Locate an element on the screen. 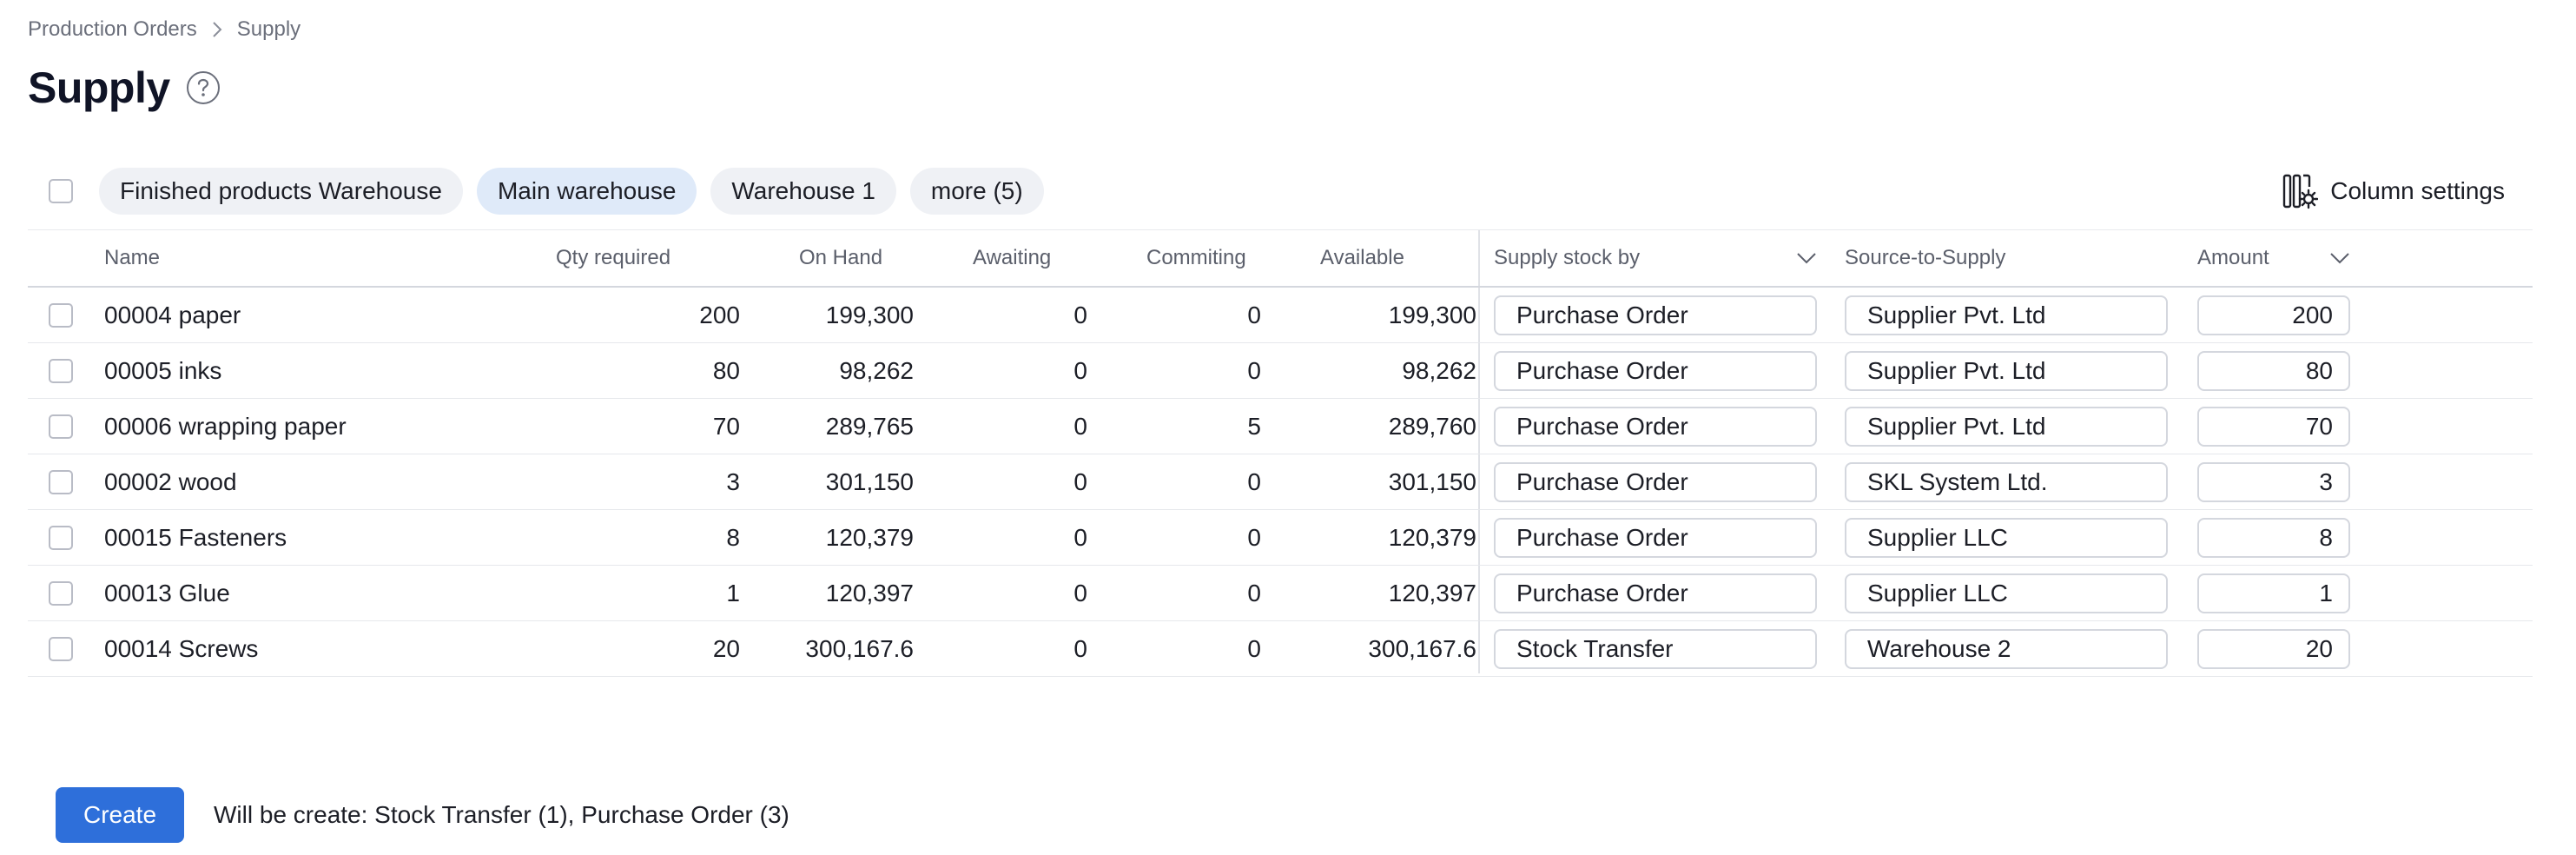  header-supply-stock-by: Supply stock by is located at coordinates (1655, 258).